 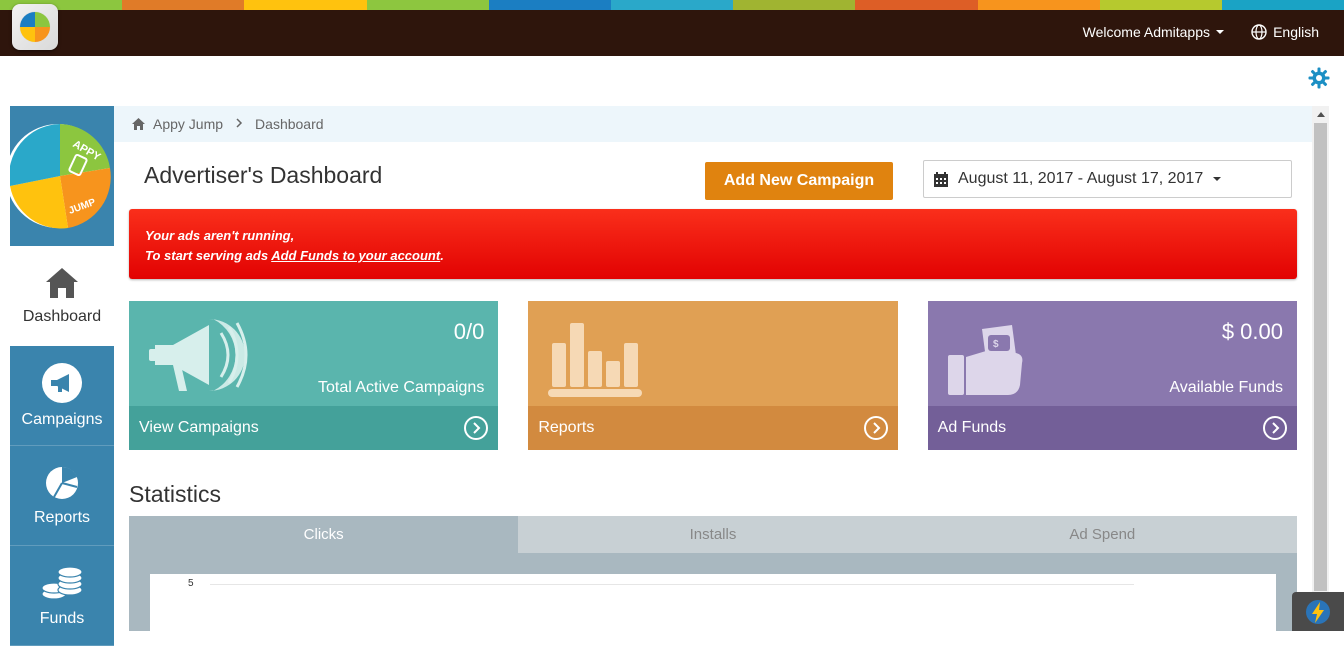 What do you see at coordinates (62, 582) in the screenshot?
I see `coins-icon` at bounding box center [62, 582].